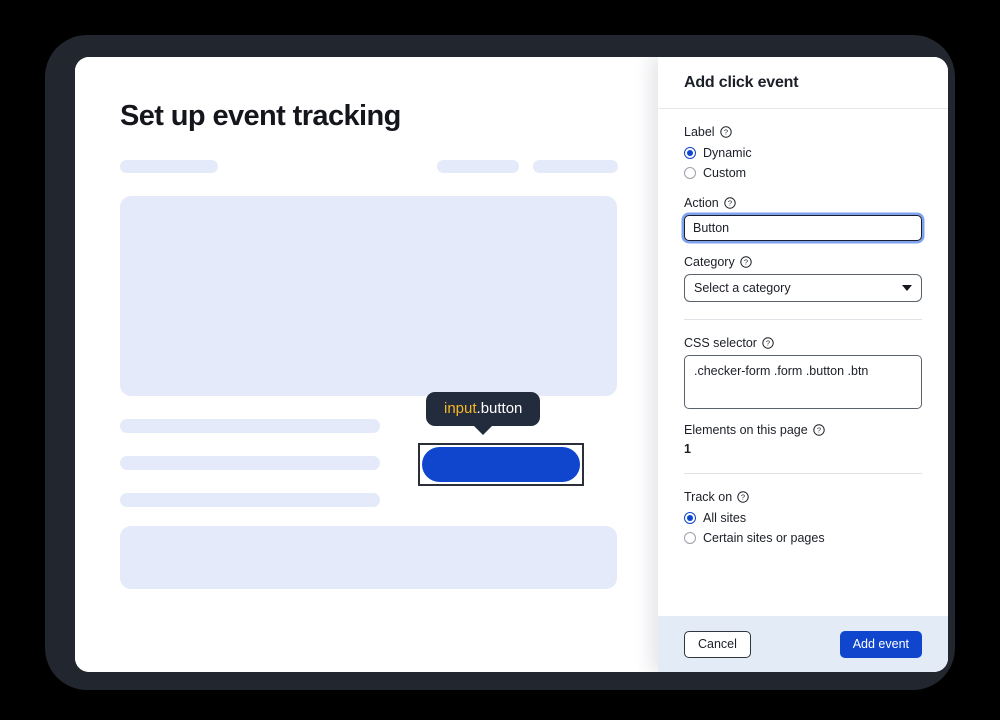 Image resolution: width=1000 pixels, height=720 pixels. Describe the element at coordinates (460, 408) in the screenshot. I see `tooltip-tag-name: input` at that location.